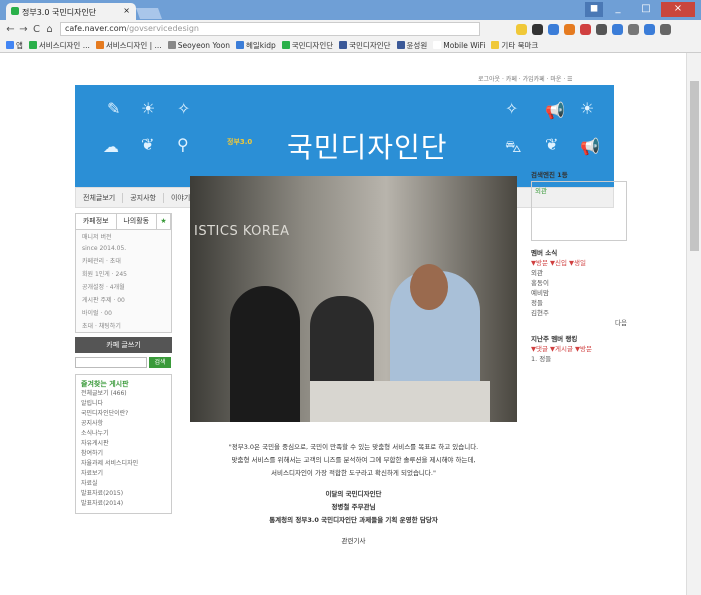  Describe the element at coordinates (136, 221) in the screenshot. I see `tab-my-activity: 나의활동` at that location.